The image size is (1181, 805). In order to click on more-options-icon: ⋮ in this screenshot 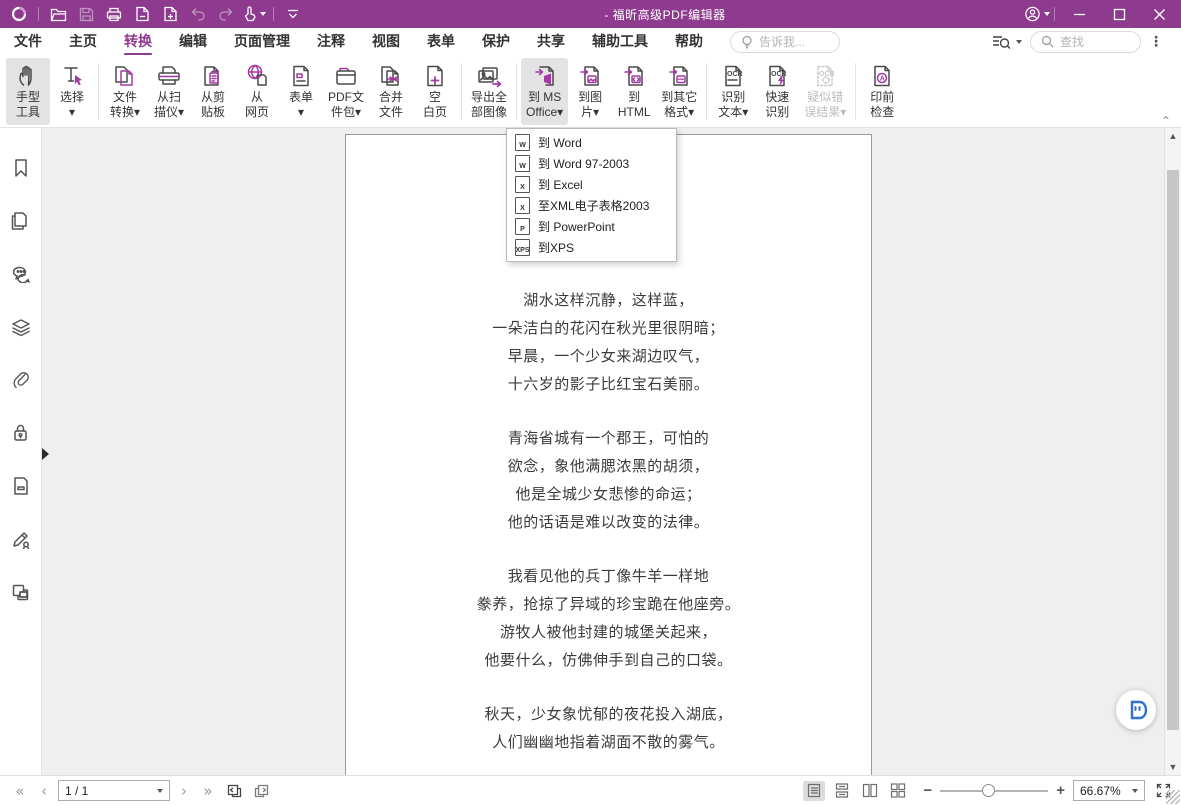, I will do `click(1156, 41)`.